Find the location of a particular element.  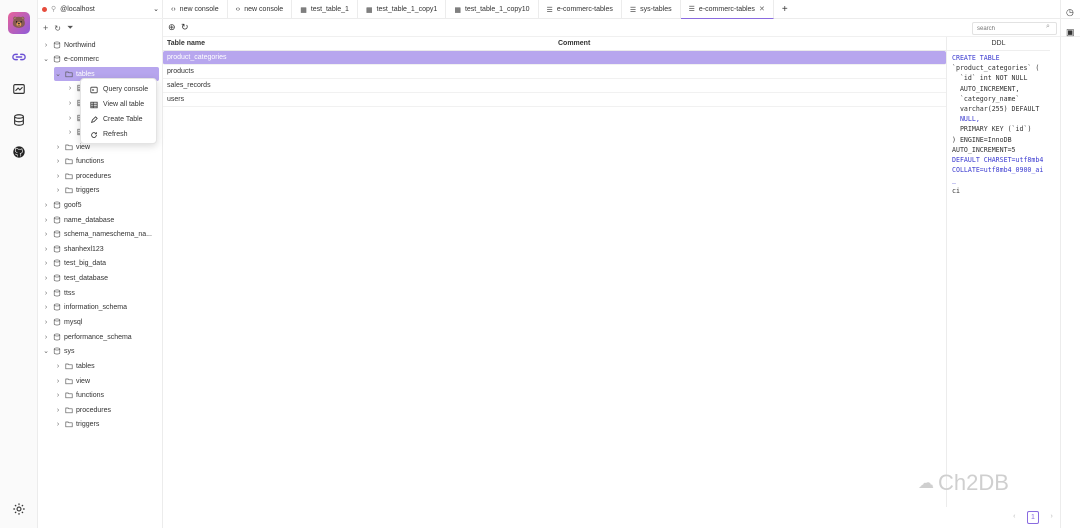

add-circle-icon: ⊕ is located at coordinates (172, 27).